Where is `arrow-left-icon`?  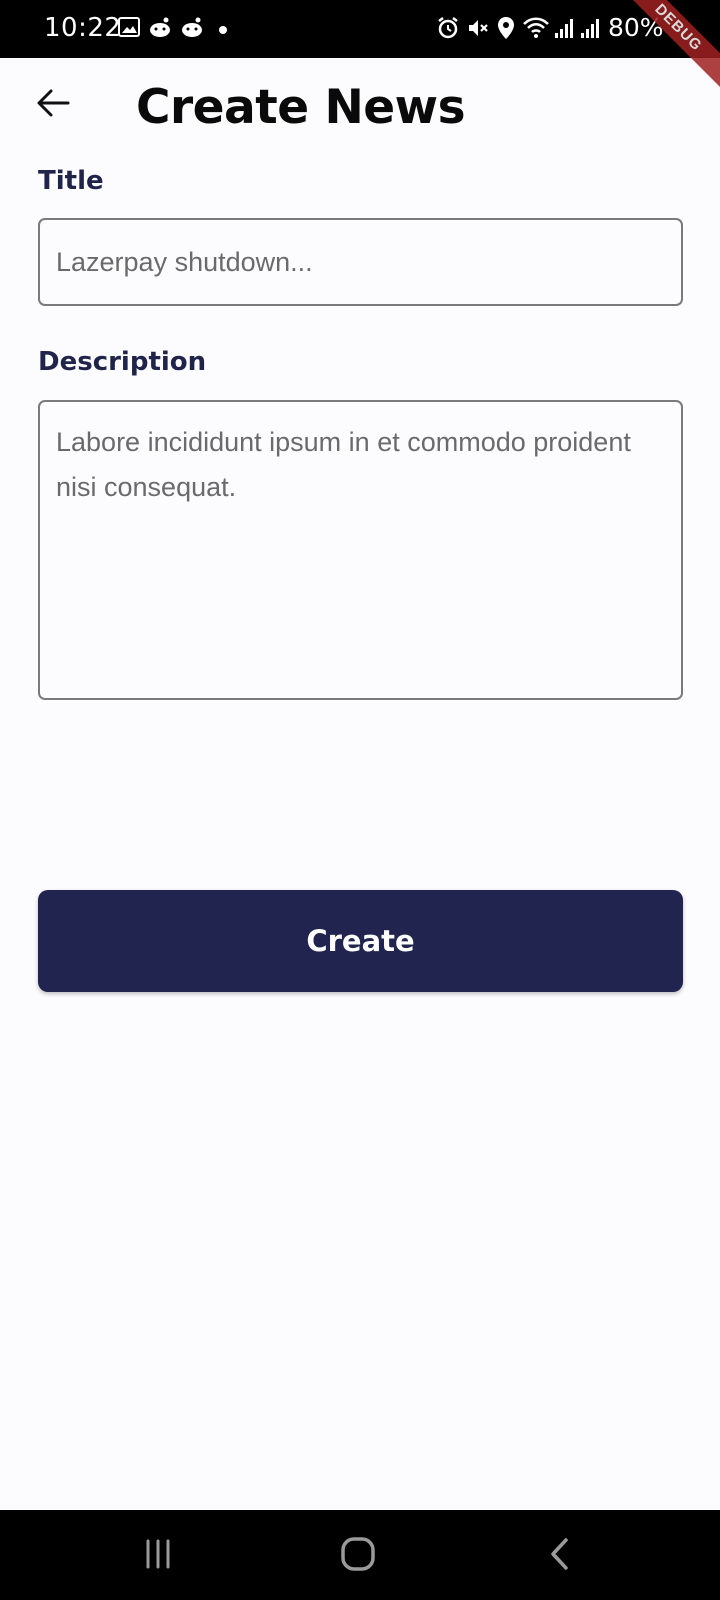
arrow-left-icon is located at coordinates (53, 105).